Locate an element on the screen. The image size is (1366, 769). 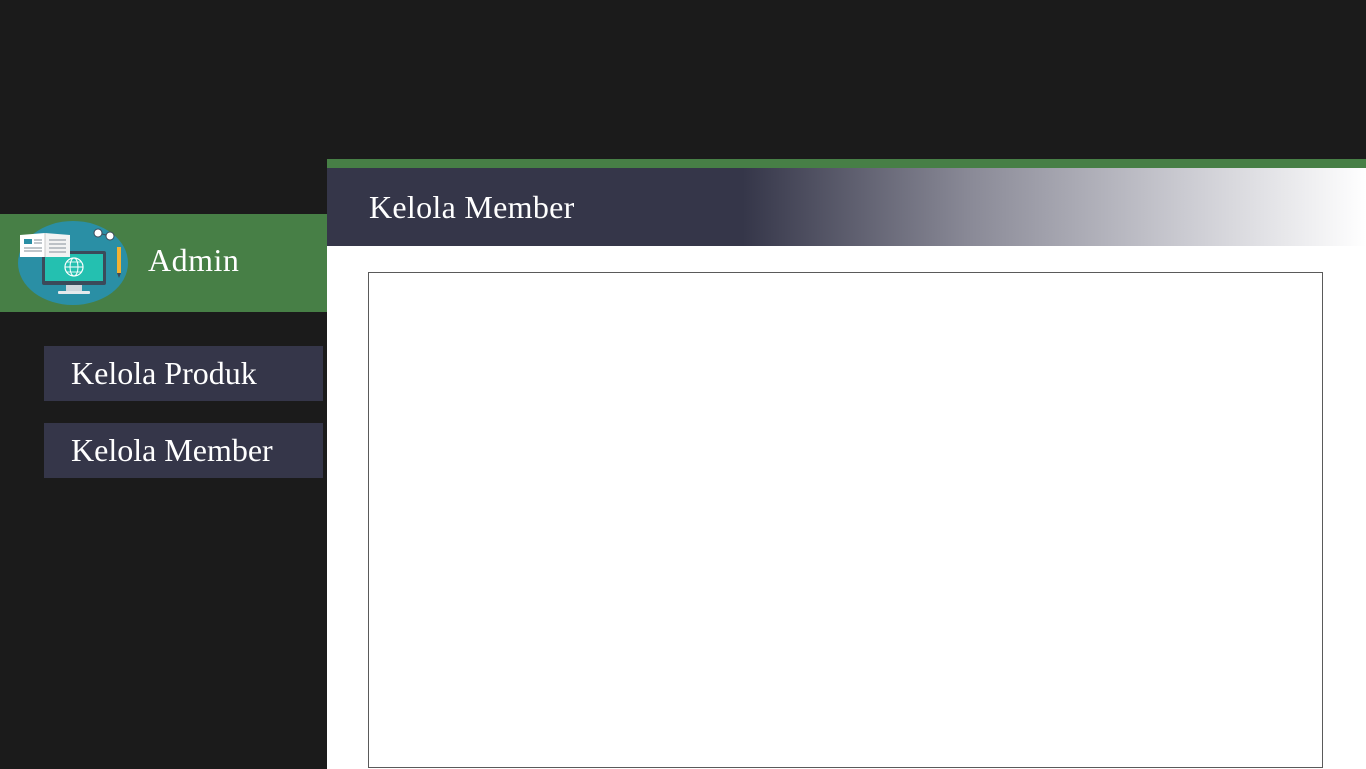
page-title: Kelola Member is located at coordinates (472, 207).